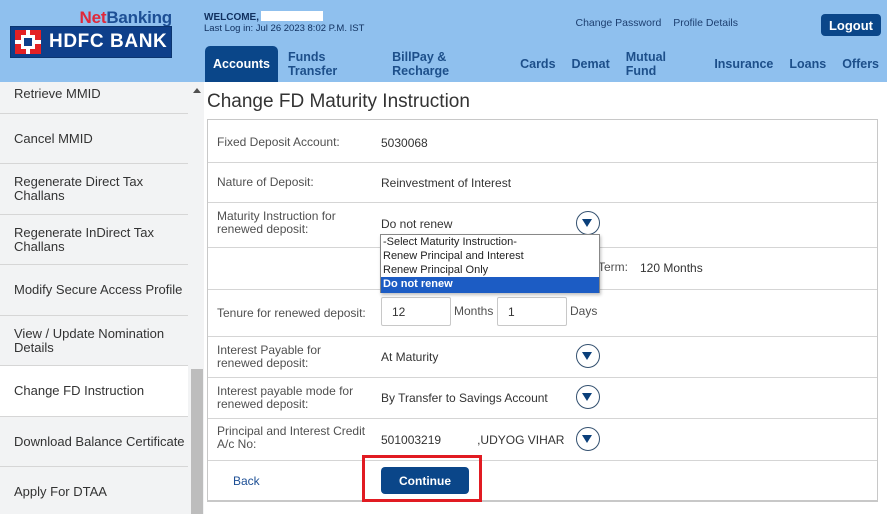 This screenshot has height=514, width=887. Describe the element at coordinates (94, 490) in the screenshot. I see `sidebar-item-apply-dtaa: Apply For DTAA` at that location.